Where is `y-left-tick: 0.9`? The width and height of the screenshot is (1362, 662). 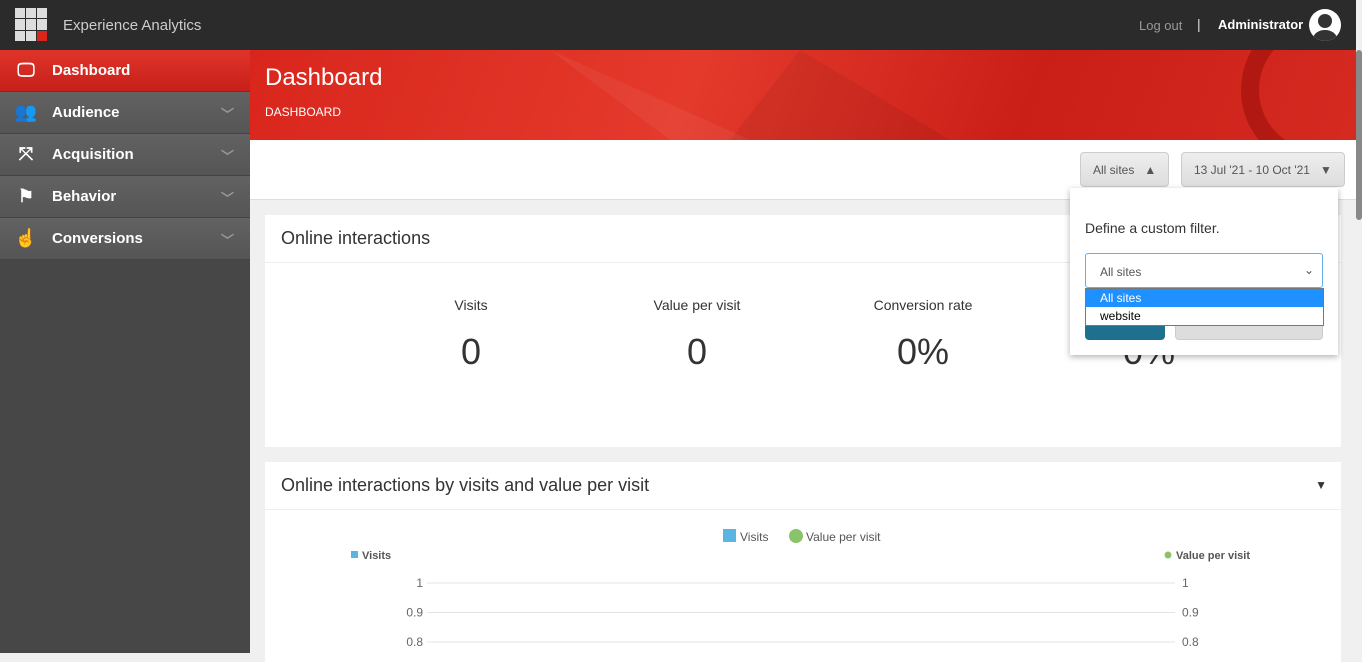 y-left-tick: 0.9 is located at coordinates (414, 613).